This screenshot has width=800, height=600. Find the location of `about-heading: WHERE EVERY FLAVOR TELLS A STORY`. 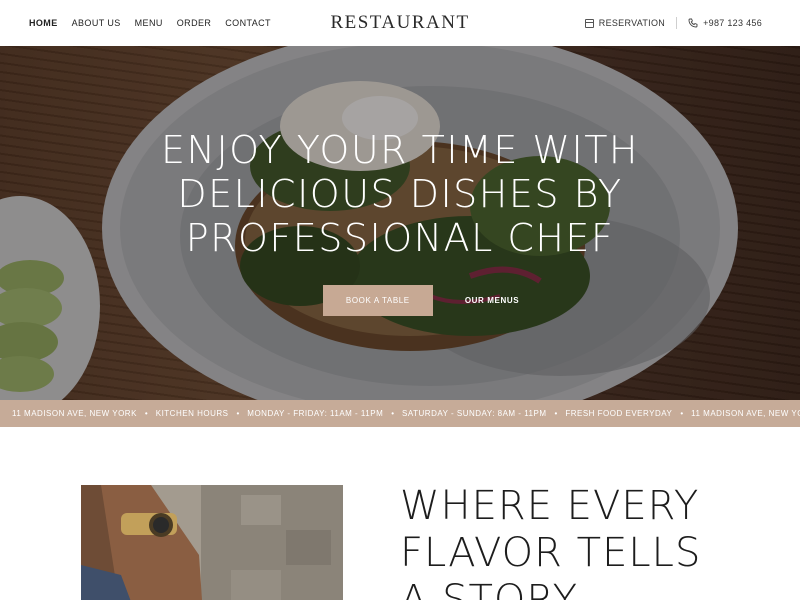

about-heading: WHERE EVERY FLAVOR TELLS A STORY is located at coordinates (590, 541).